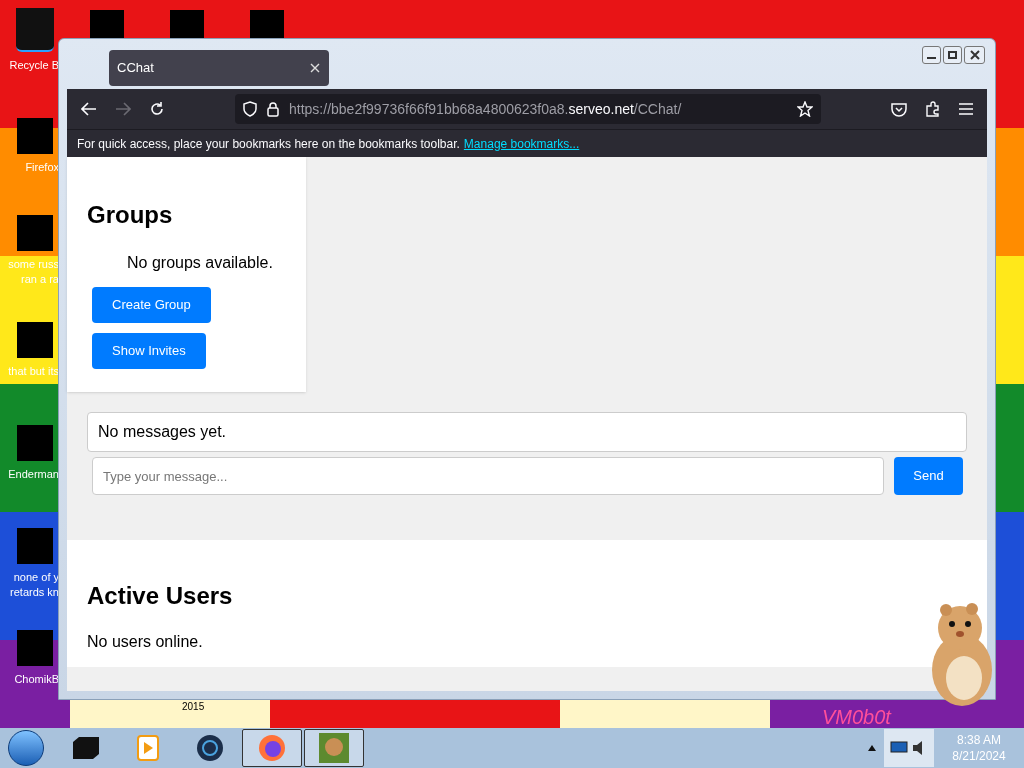 The image size is (1024, 768). What do you see at coordinates (200, 263) in the screenshot?
I see `empty-groups-text: No groups available.` at bounding box center [200, 263].